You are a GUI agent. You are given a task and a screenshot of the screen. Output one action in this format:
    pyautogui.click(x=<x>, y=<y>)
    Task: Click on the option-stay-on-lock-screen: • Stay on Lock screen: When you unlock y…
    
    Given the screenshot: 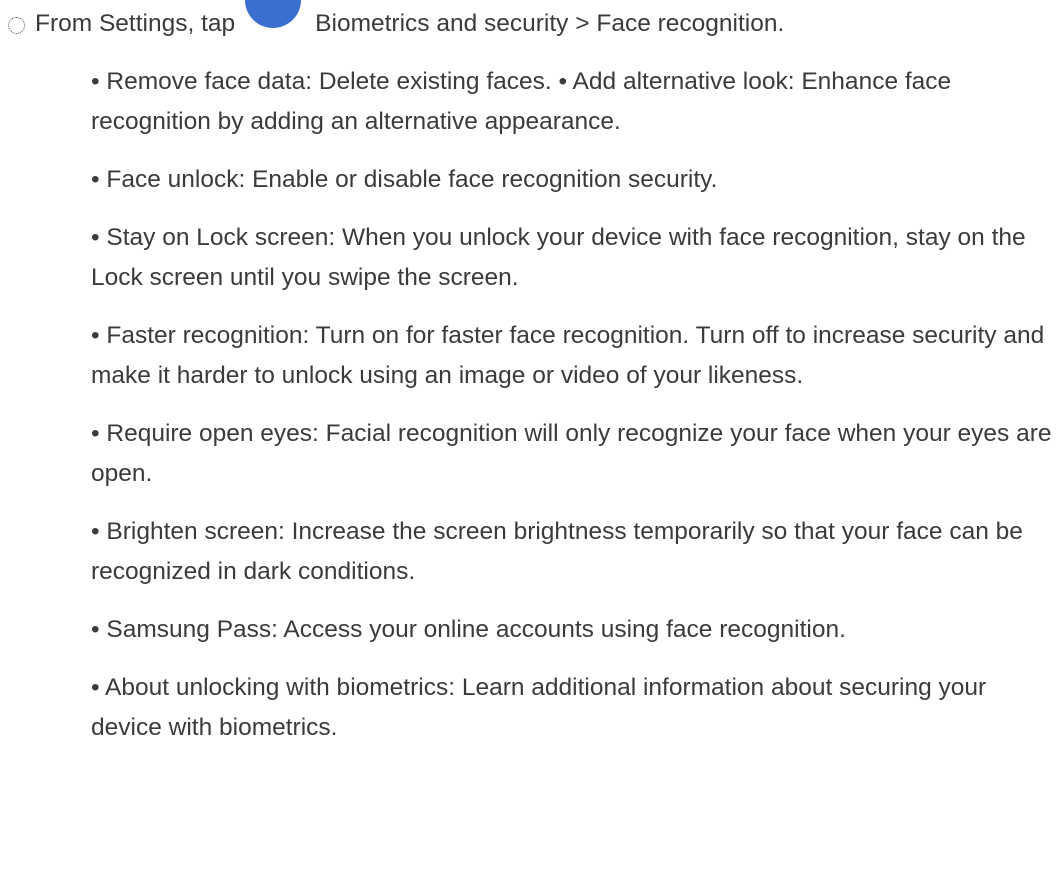 What is the action you would take?
    pyautogui.click(x=558, y=257)
    